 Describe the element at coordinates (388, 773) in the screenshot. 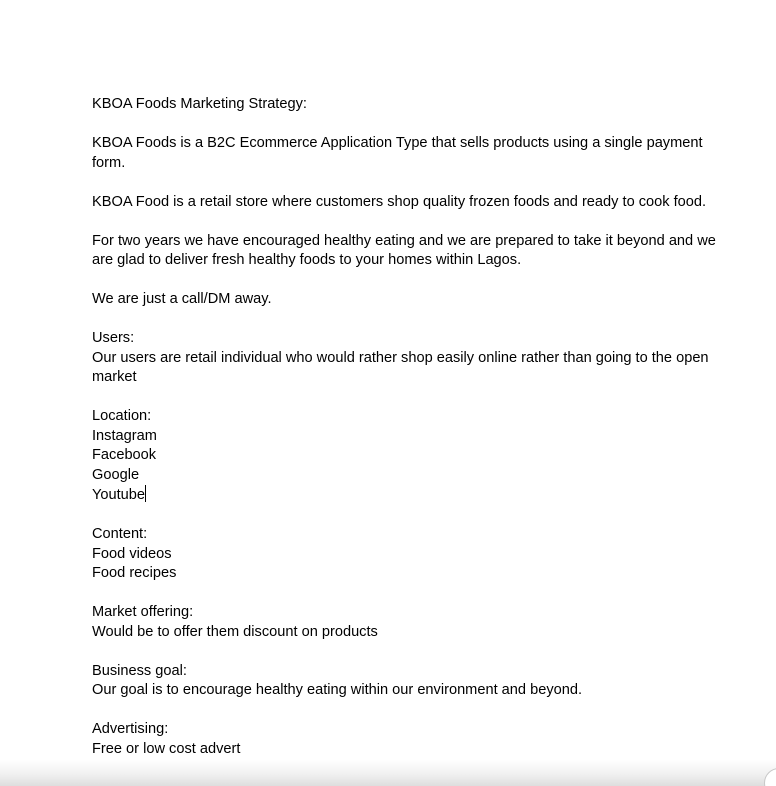

I see `page-bottom-shadow` at that location.